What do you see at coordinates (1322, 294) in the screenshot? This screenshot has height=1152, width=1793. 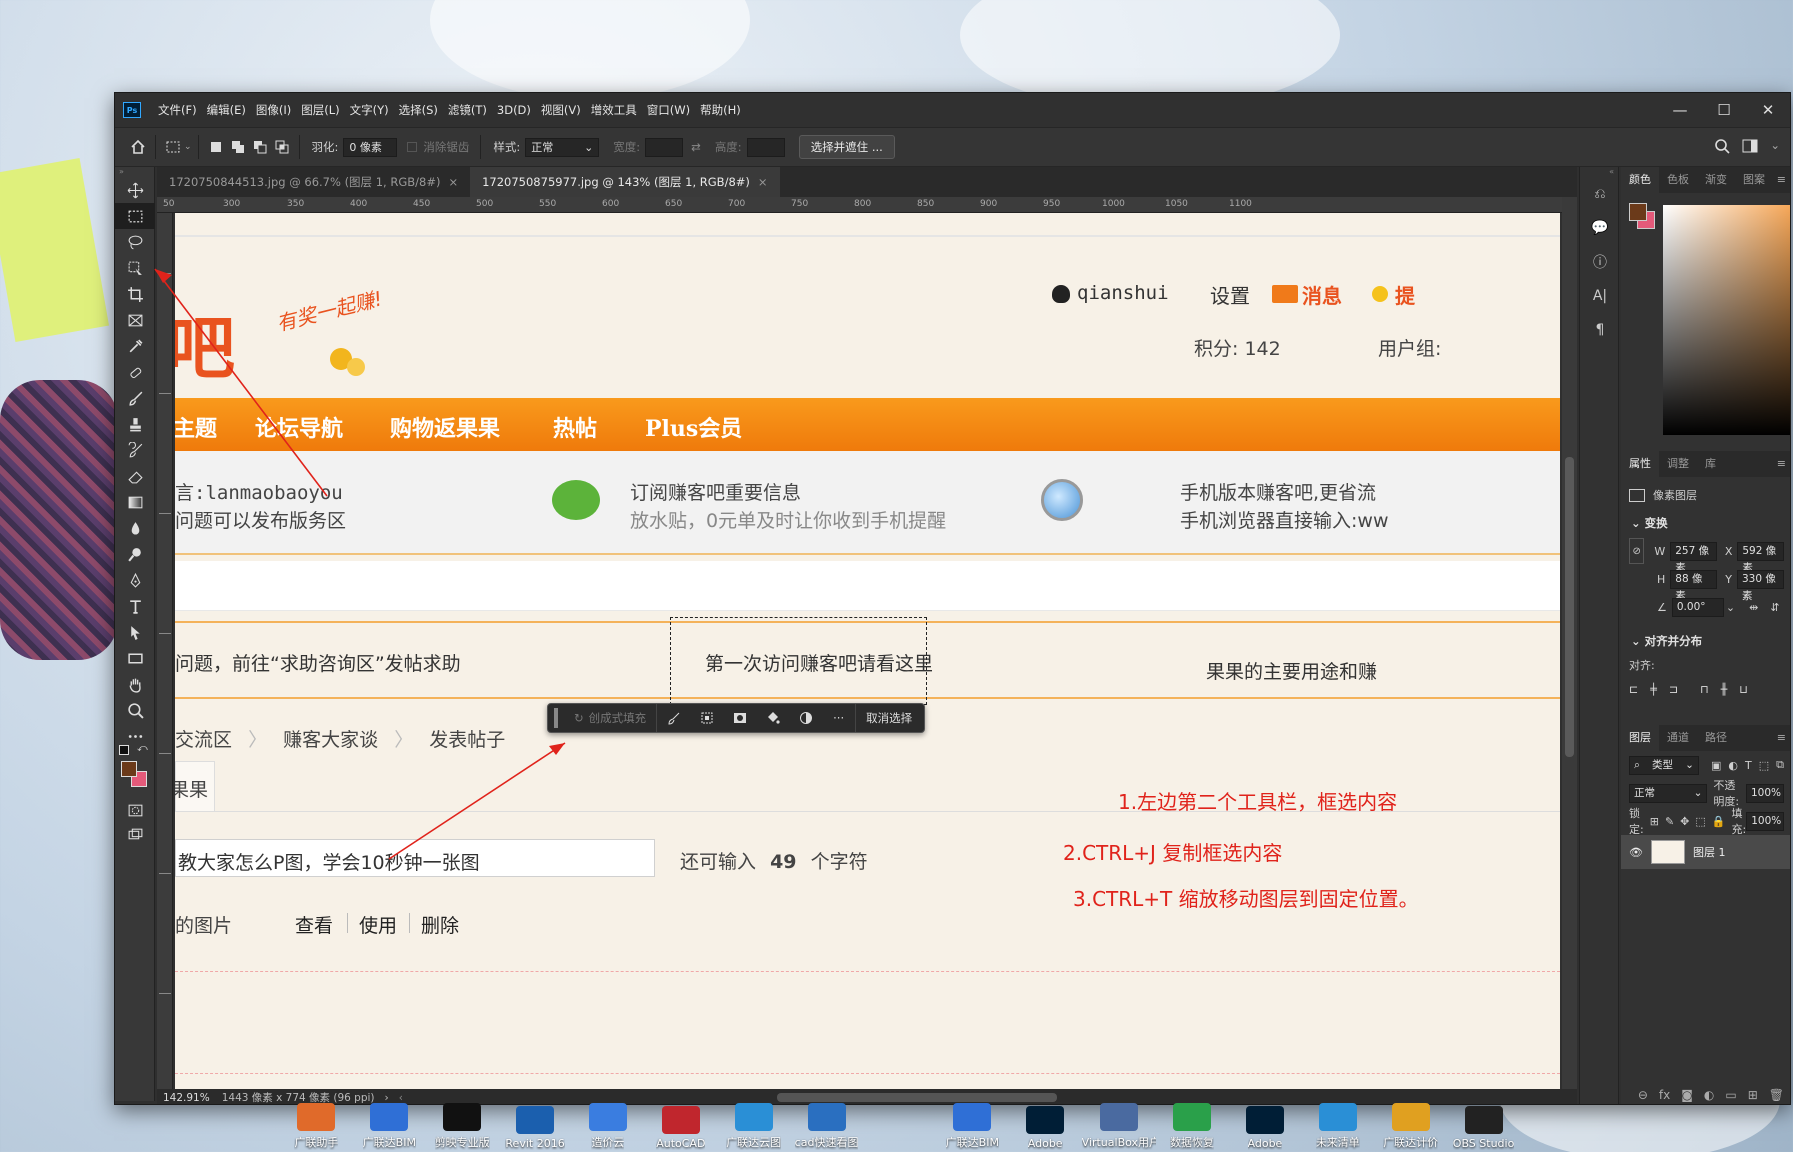 I see `messages-link: 消息` at bounding box center [1322, 294].